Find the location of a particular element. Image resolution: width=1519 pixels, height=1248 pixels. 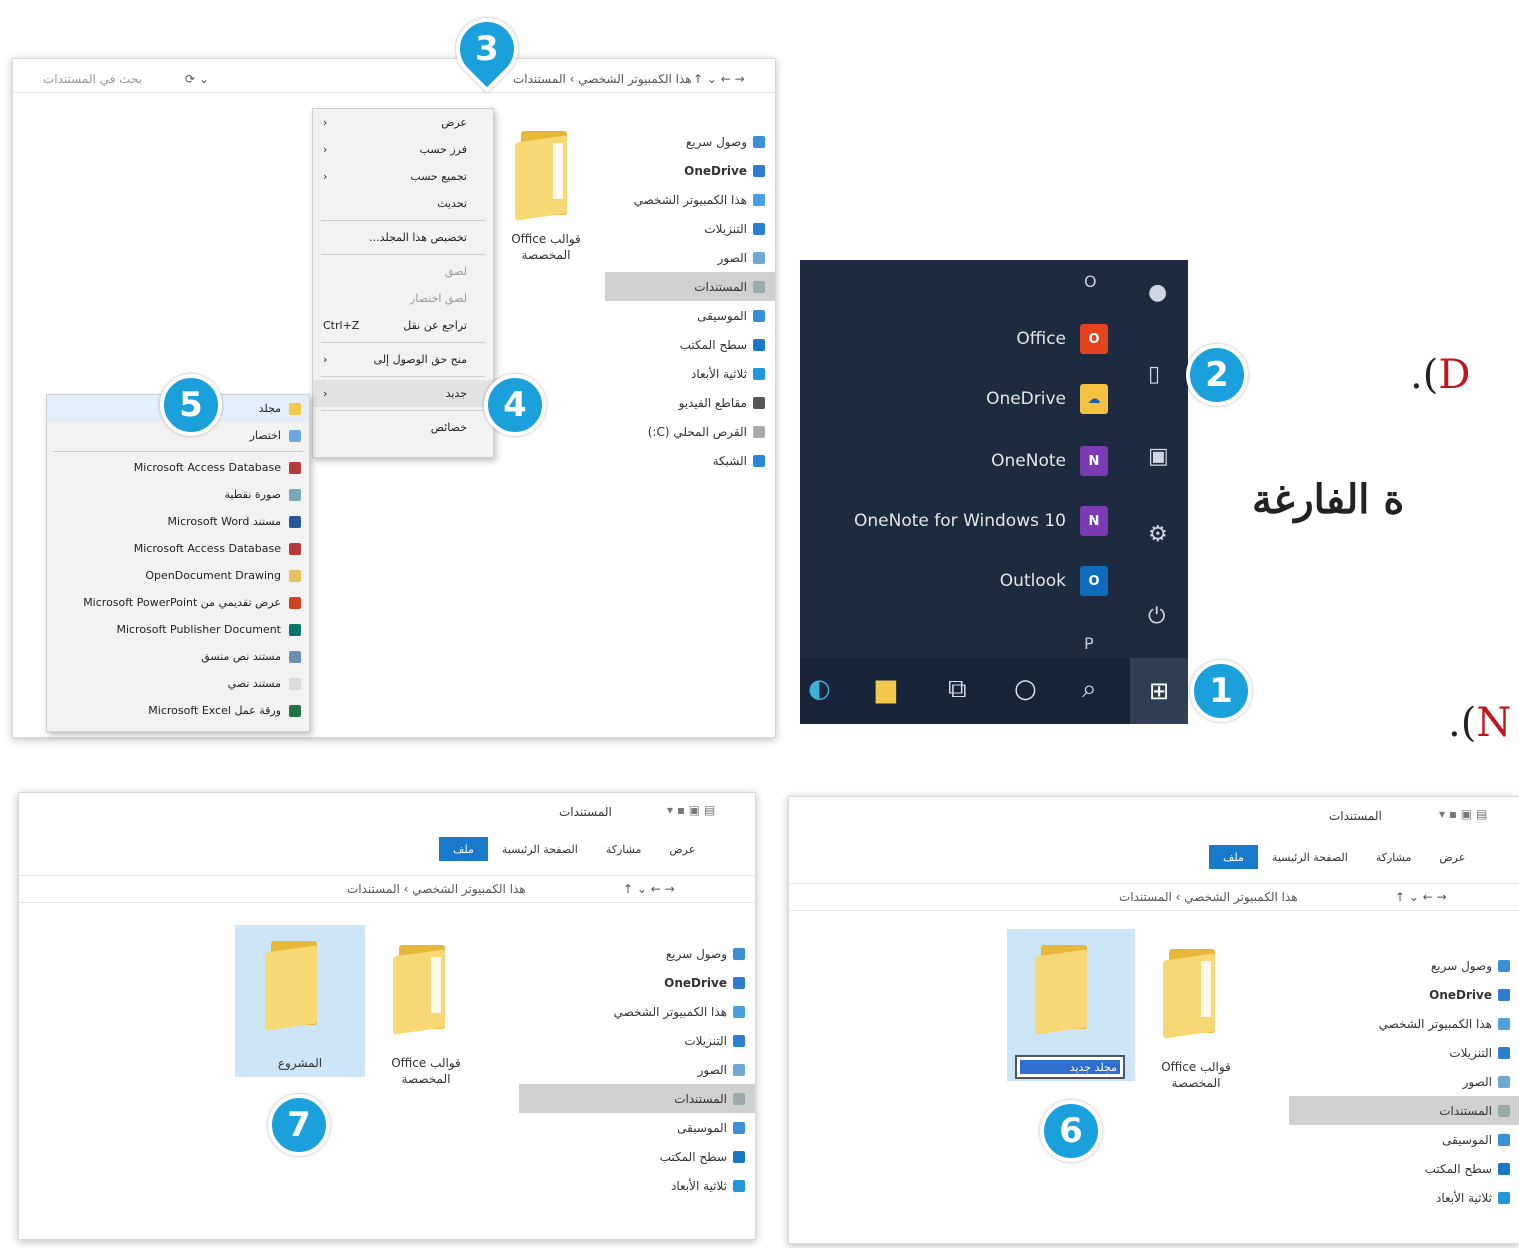

windows-start-button: ⊞ is located at coordinates (1159, 691).